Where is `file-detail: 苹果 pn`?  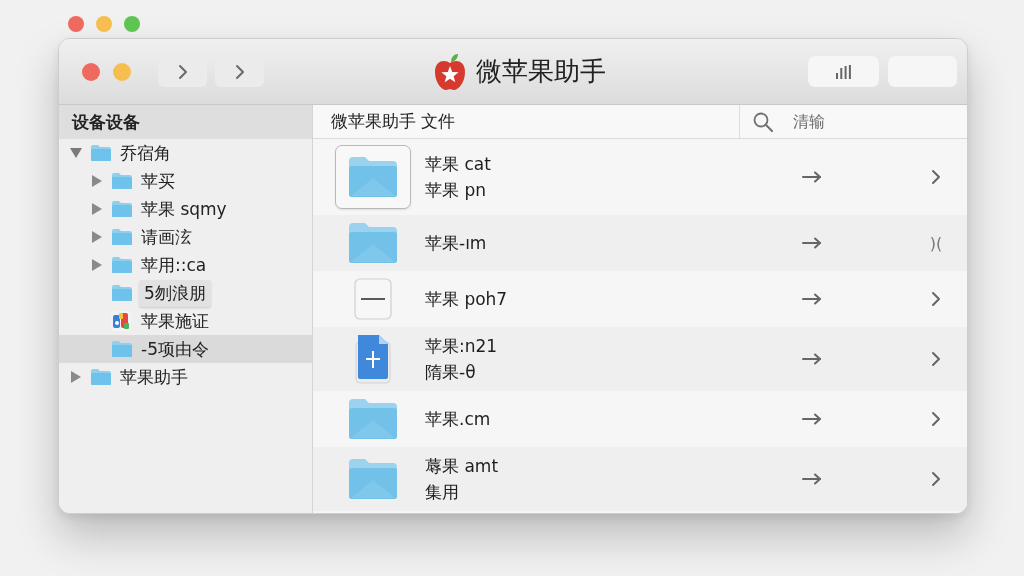
file-detail: 苹果 pn is located at coordinates (456, 190).